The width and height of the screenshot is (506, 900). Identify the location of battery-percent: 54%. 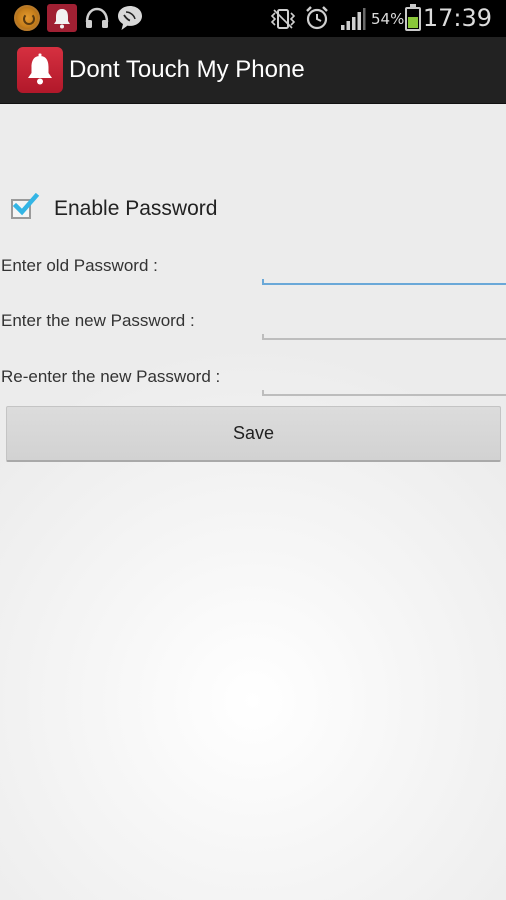
(388, 19).